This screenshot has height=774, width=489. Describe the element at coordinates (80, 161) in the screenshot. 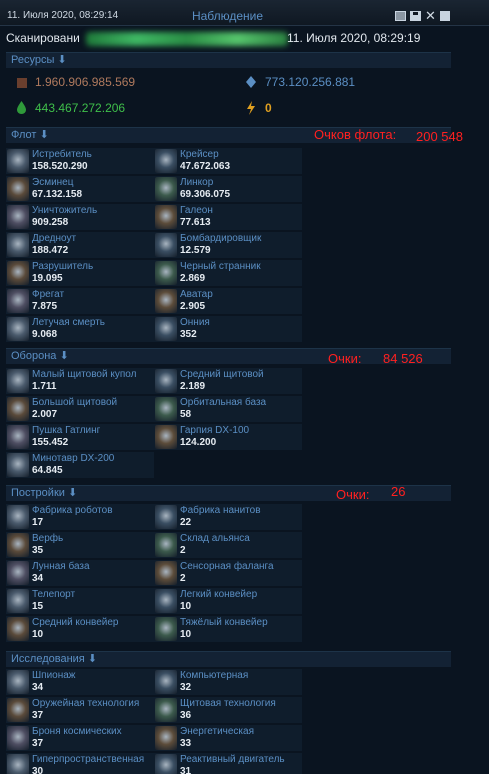

I see `fleet-item: Истребитель 158.520.290` at that location.